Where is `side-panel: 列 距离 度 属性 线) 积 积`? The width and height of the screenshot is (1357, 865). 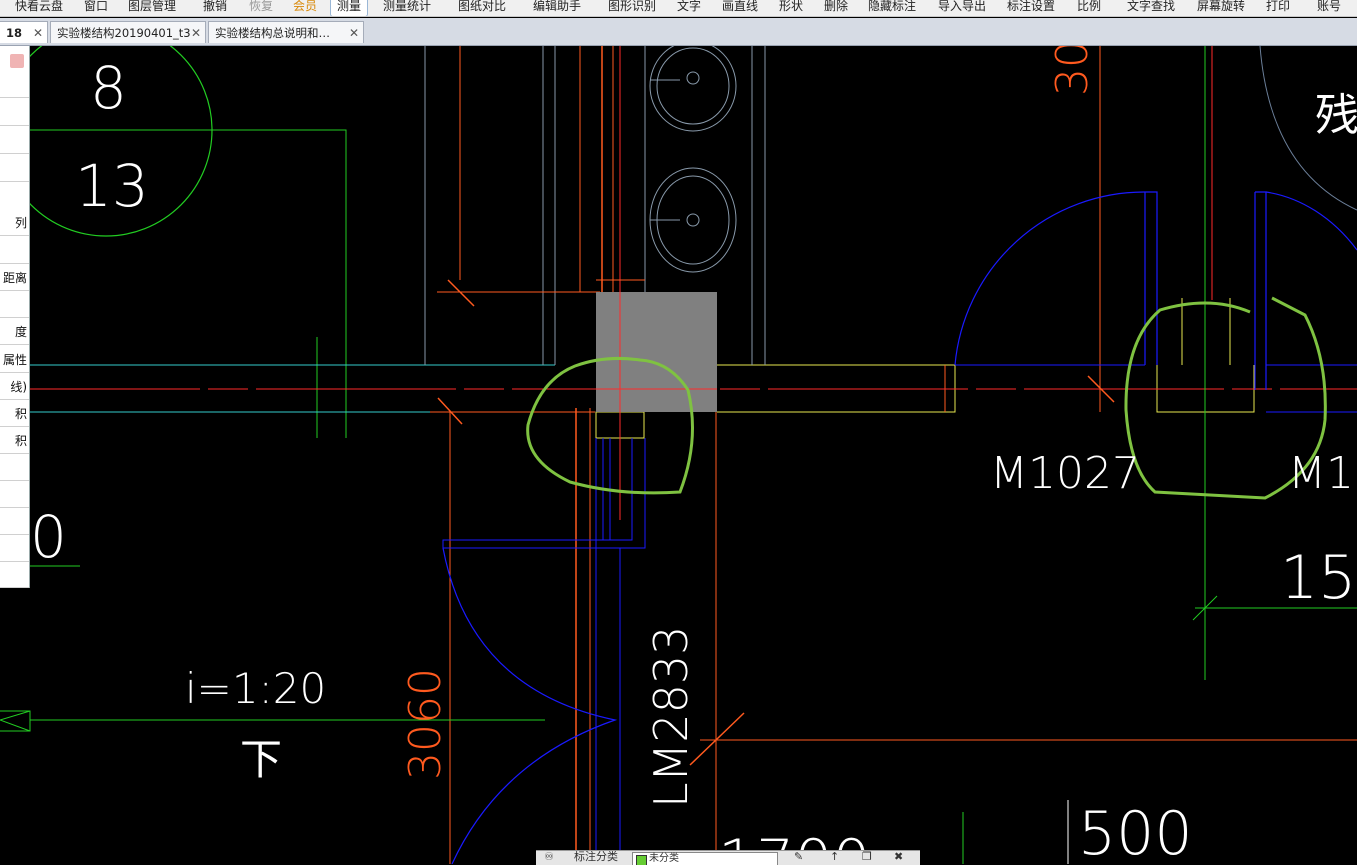 side-panel: 列 距离 度 属性 线) 积 积 is located at coordinates (15, 317).